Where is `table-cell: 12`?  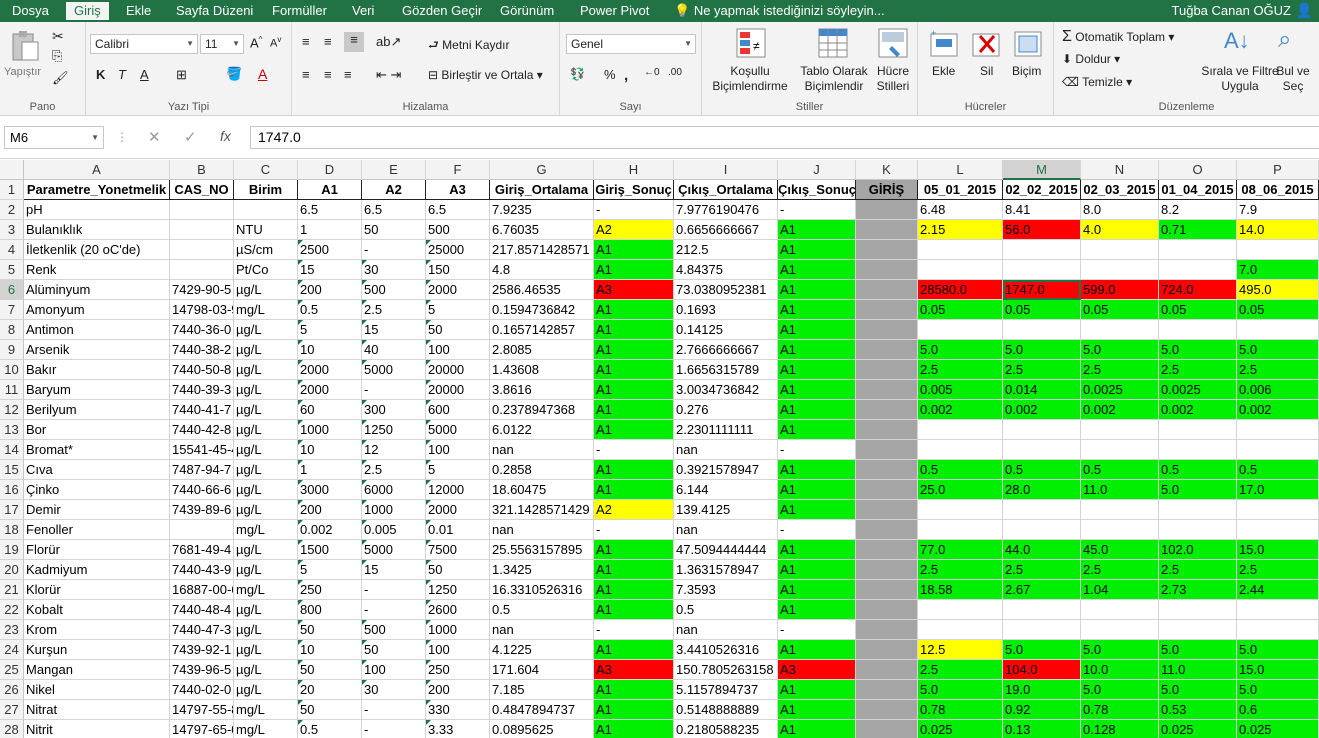
table-cell: 12 is located at coordinates (394, 450).